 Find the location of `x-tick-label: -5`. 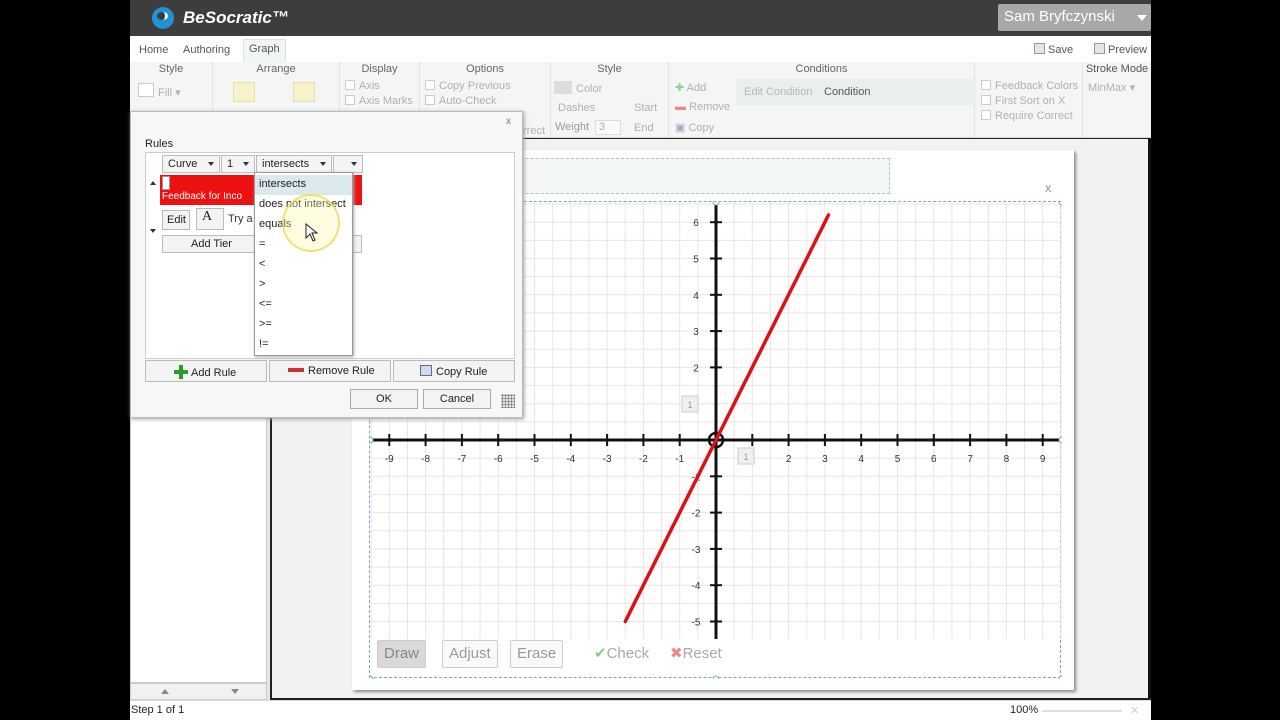

x-tick-label: -5 is located at coordinates (534, 459).